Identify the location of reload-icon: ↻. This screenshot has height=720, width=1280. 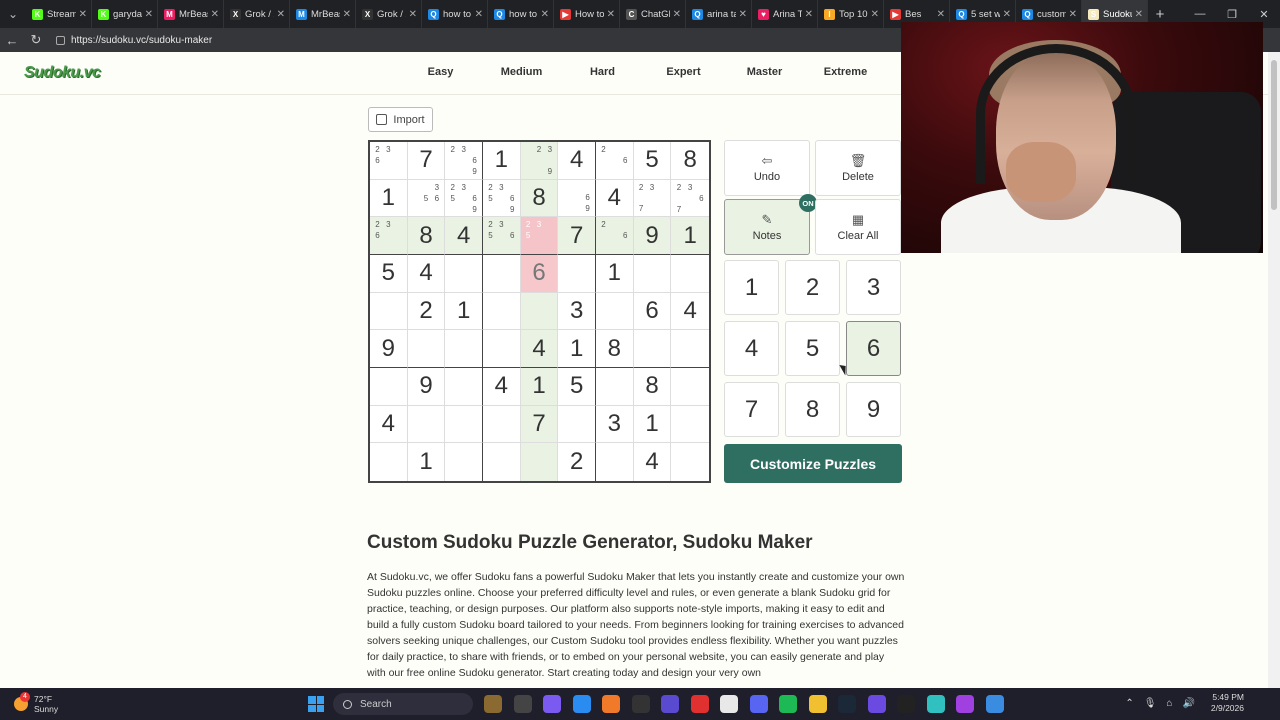
(36, 40).